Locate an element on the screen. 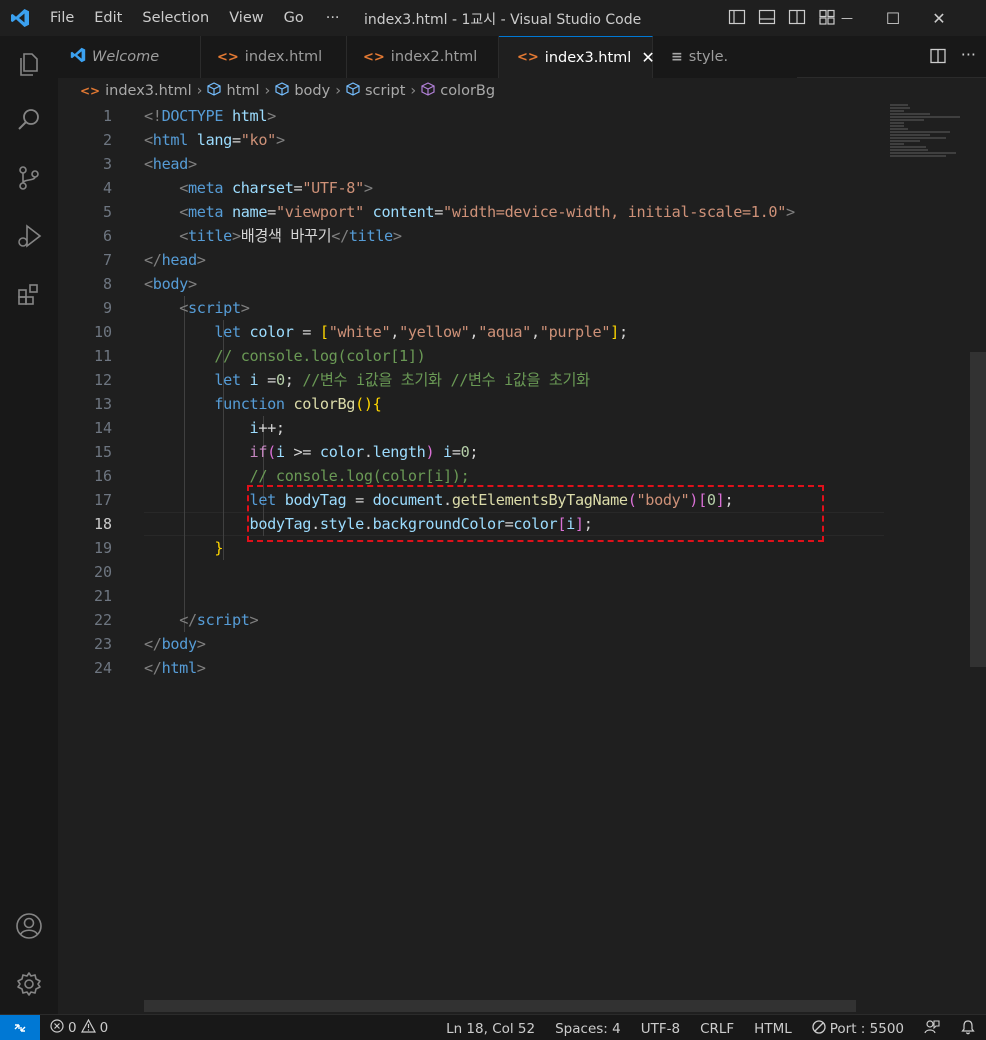 This screenshot has height=1040, width=986. breadcrumb-label: html is located at coordinates (243, 91).